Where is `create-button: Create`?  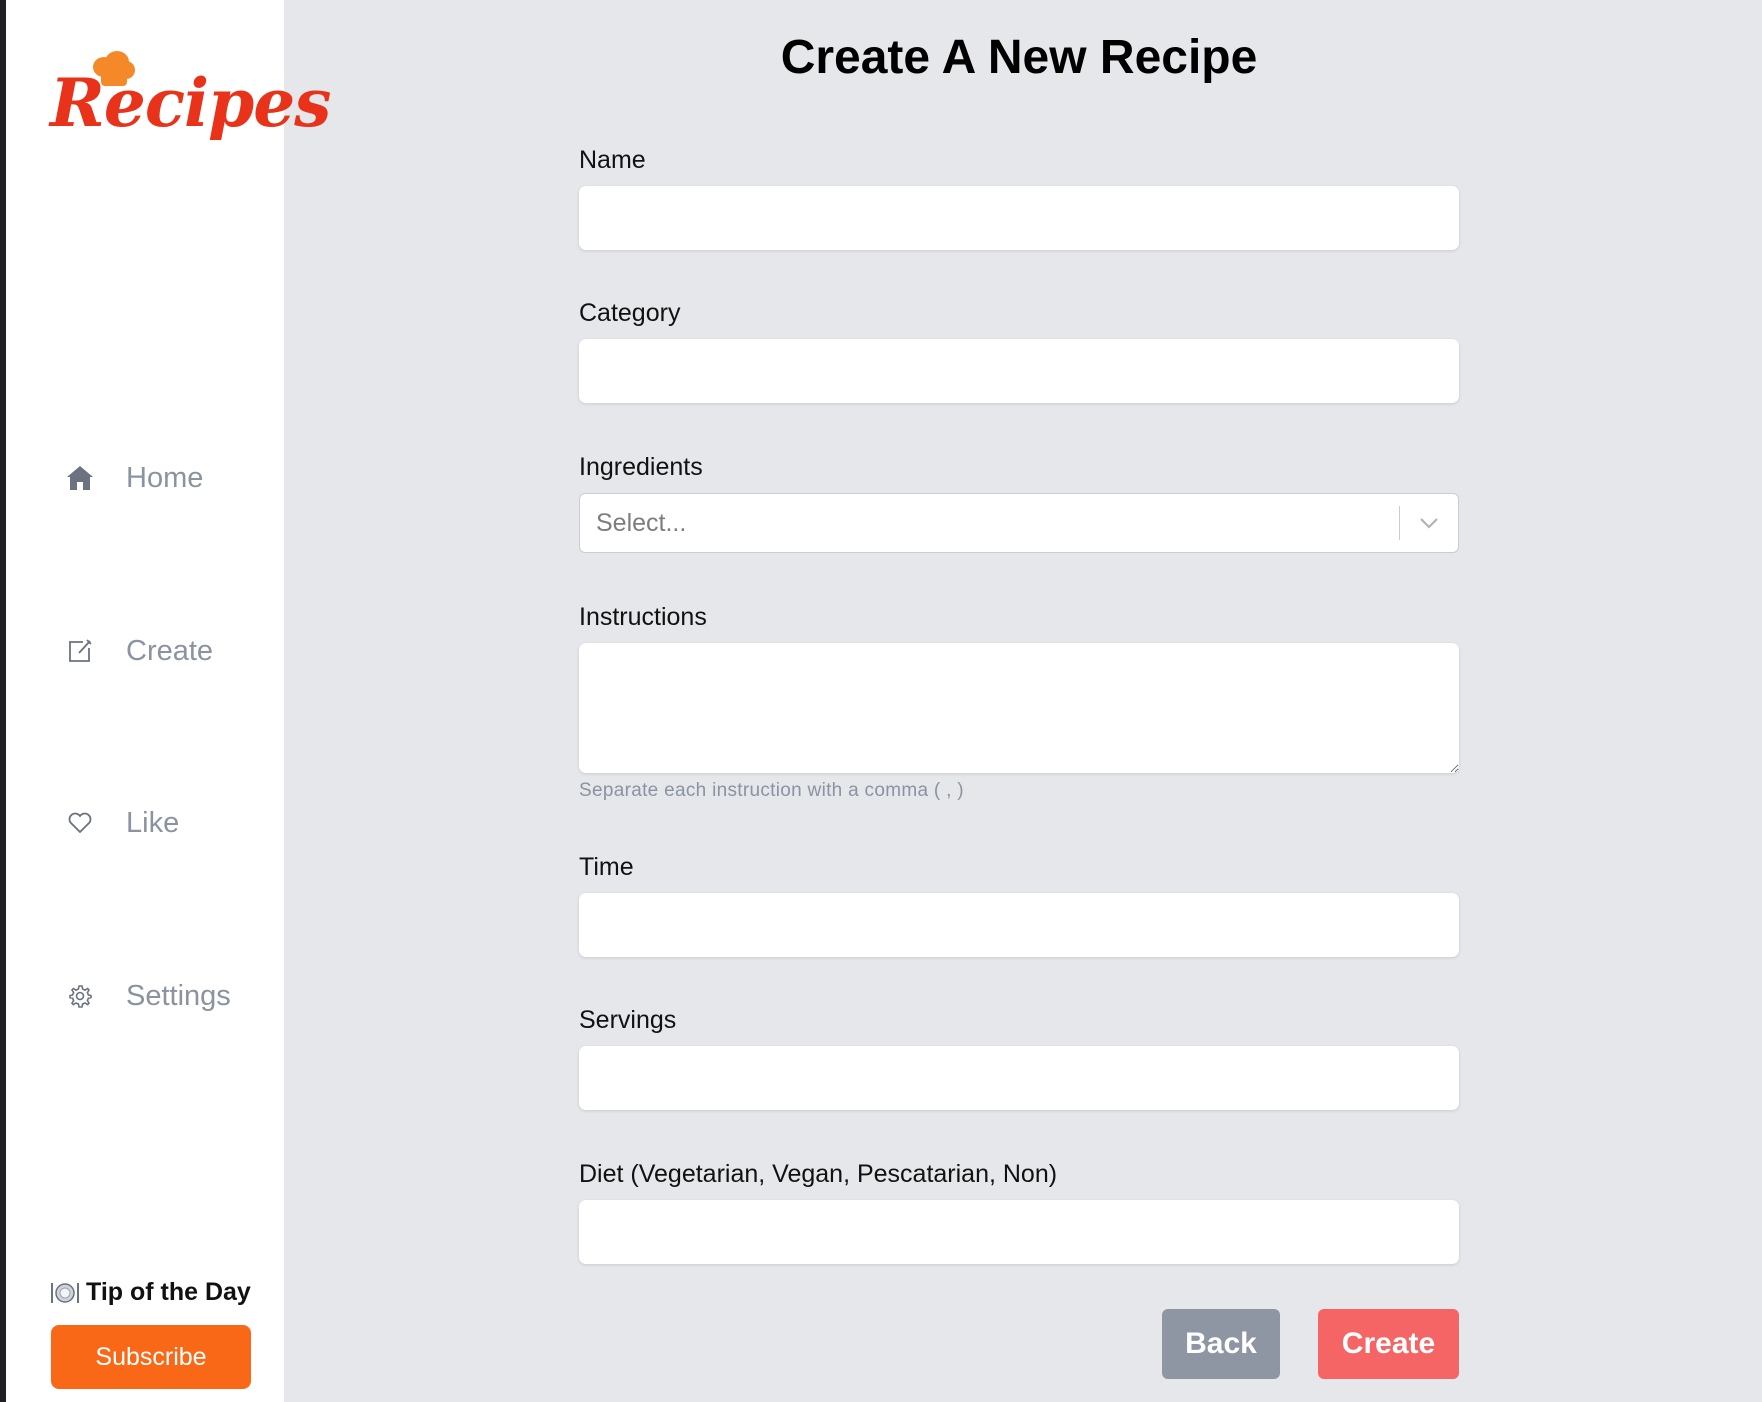 create-button: Create is located at coordinates (1388, 1344).